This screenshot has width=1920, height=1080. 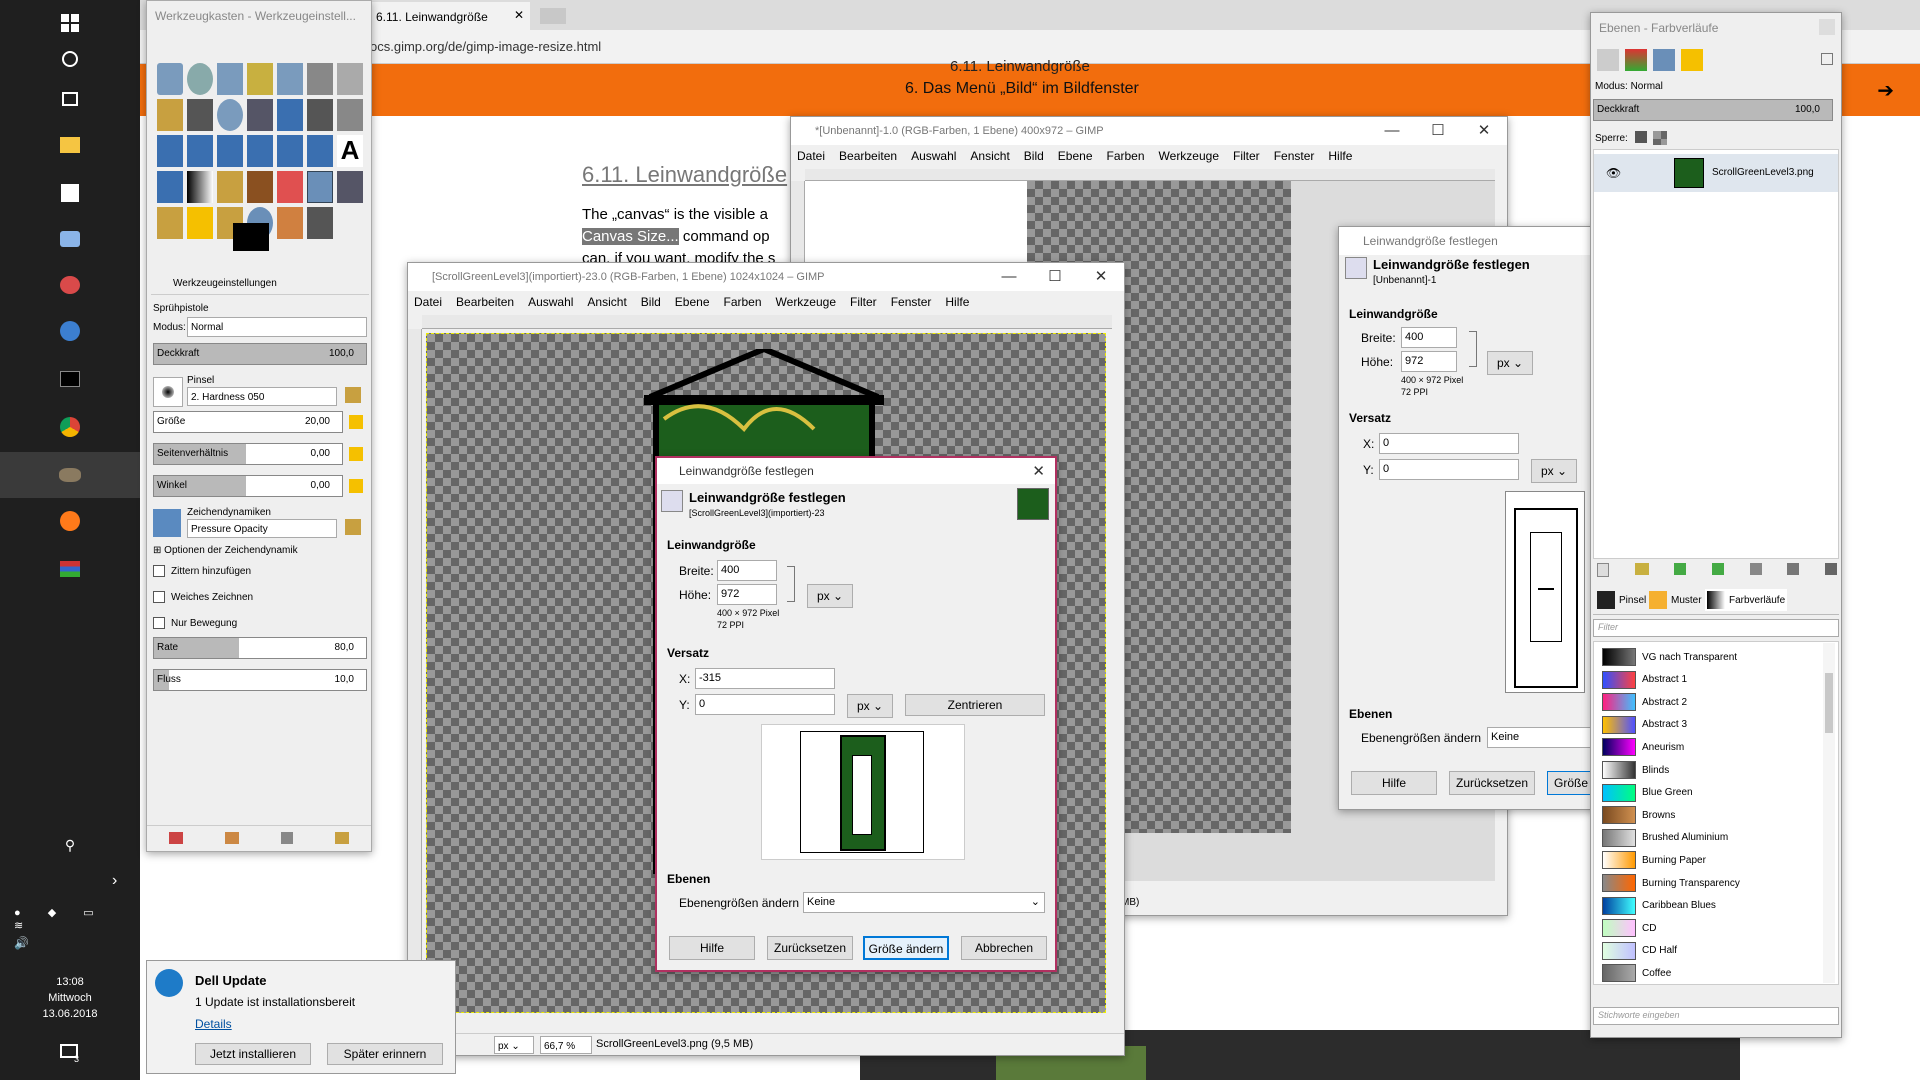 I want to click on gradient-item: Brushed Aluminium, so click(x=1717, y=838).